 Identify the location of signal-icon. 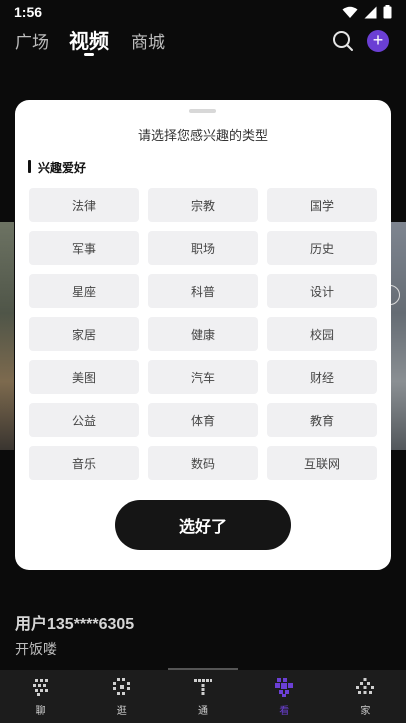
(370, 12).